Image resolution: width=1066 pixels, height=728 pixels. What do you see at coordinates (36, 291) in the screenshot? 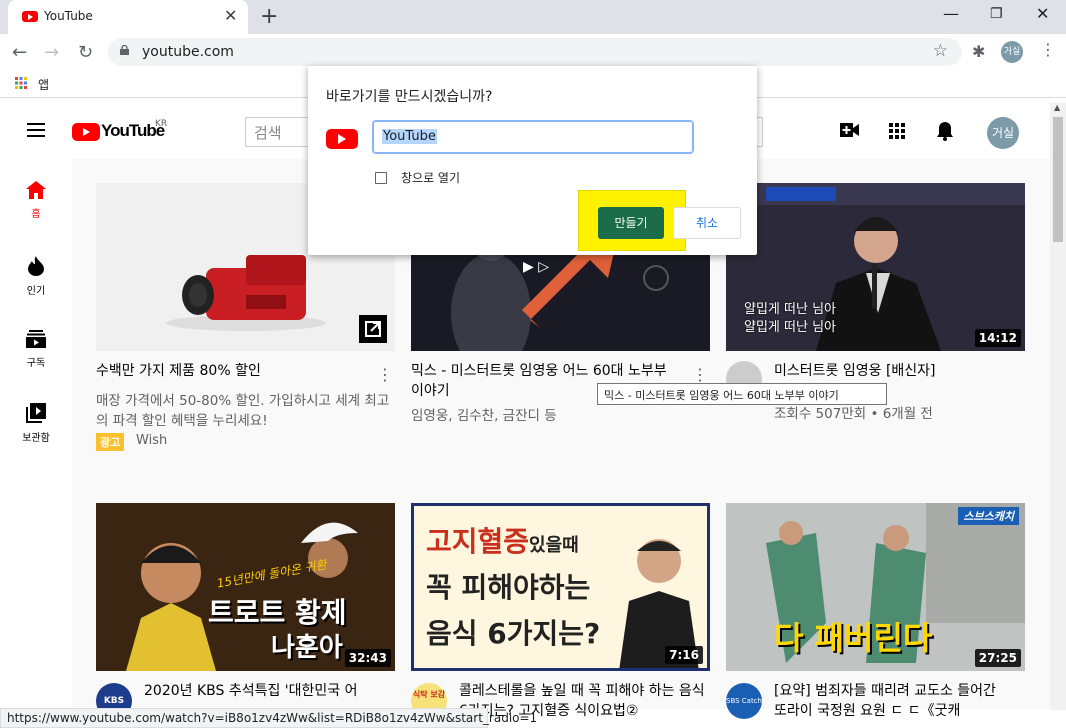
I see `sidebar-label-trending: 인기` at bounding box center [36, 291].